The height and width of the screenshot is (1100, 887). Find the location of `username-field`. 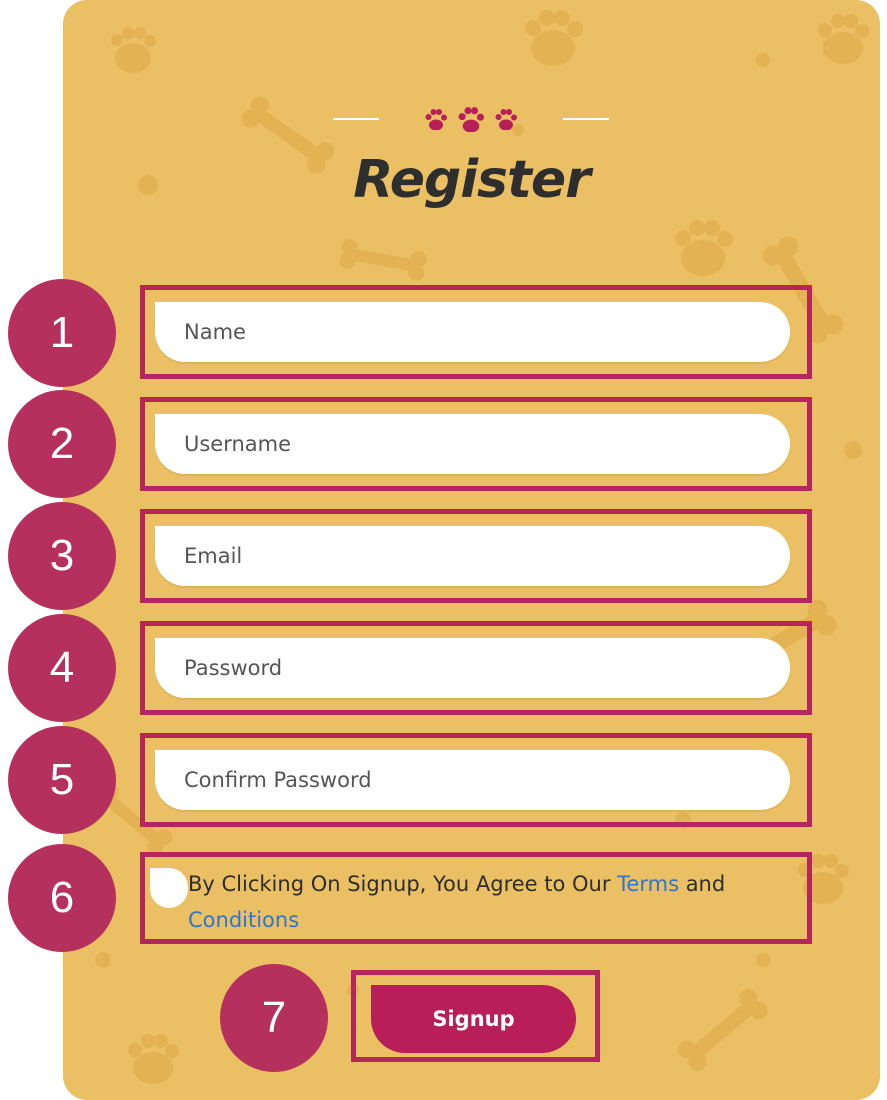

username-field is located at coordinates (472, 444).